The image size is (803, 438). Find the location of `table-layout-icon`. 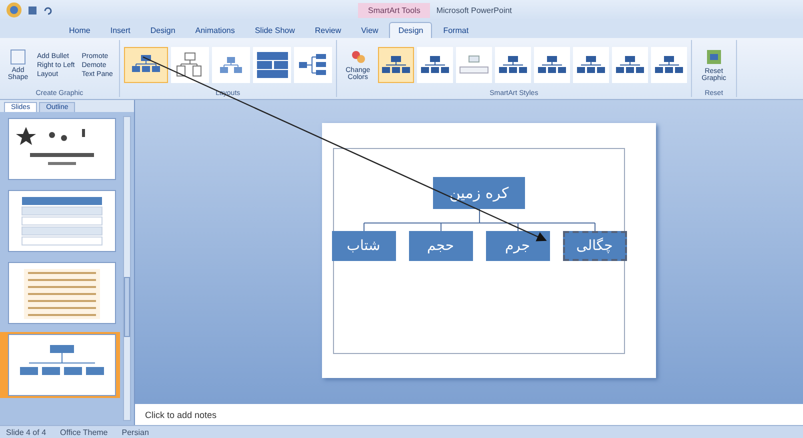

table-layout-icon is located at coordinates (272, 65).